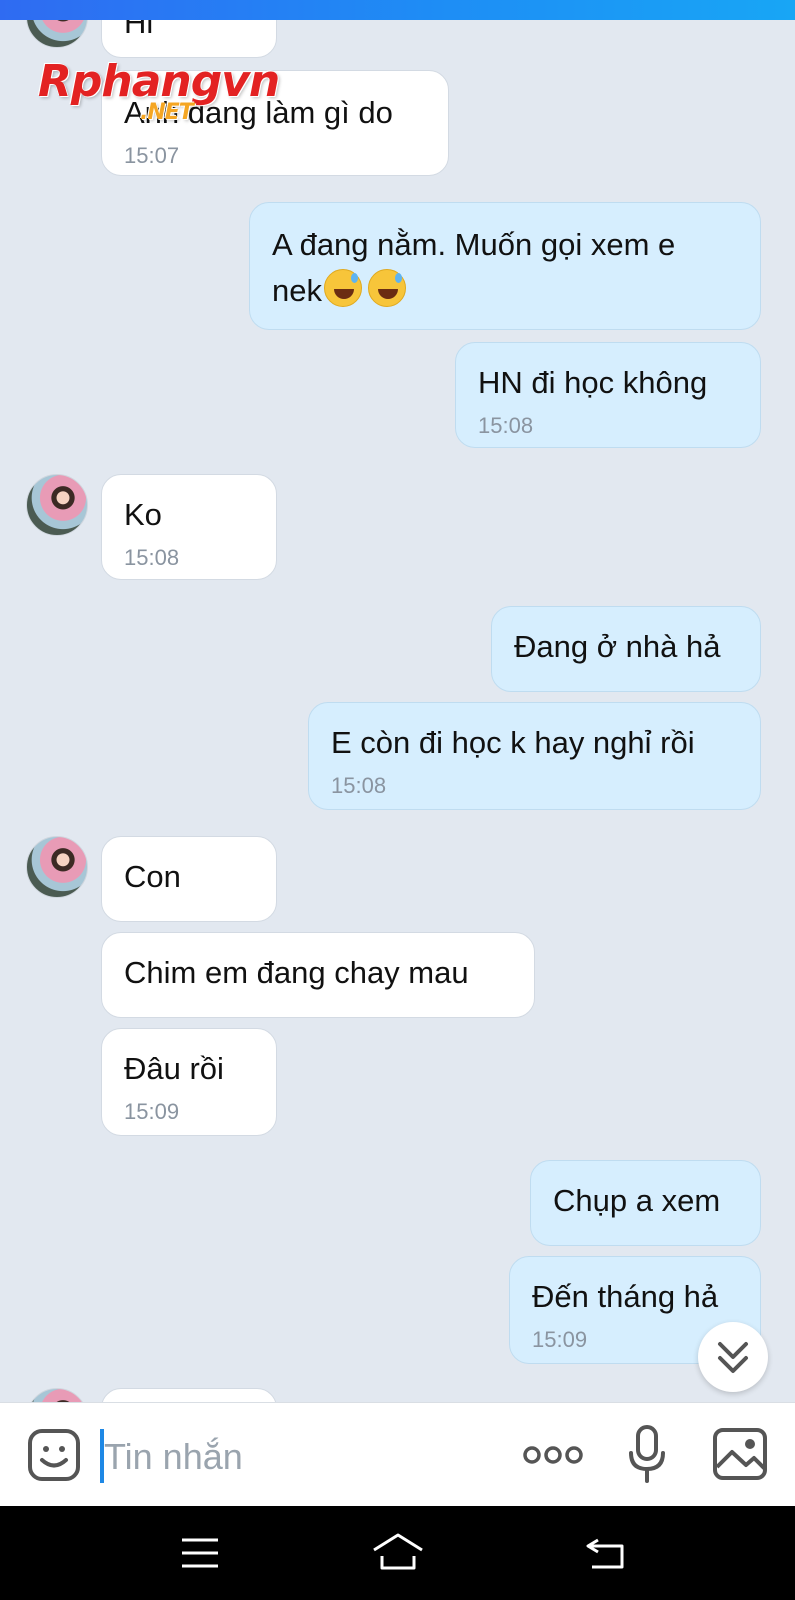 Image resolution: width=795 pixels, height=1600 pixels. I want to click on message-bubble: A đang nằm. Muốn gọi xem e nek, so click(505, 266).